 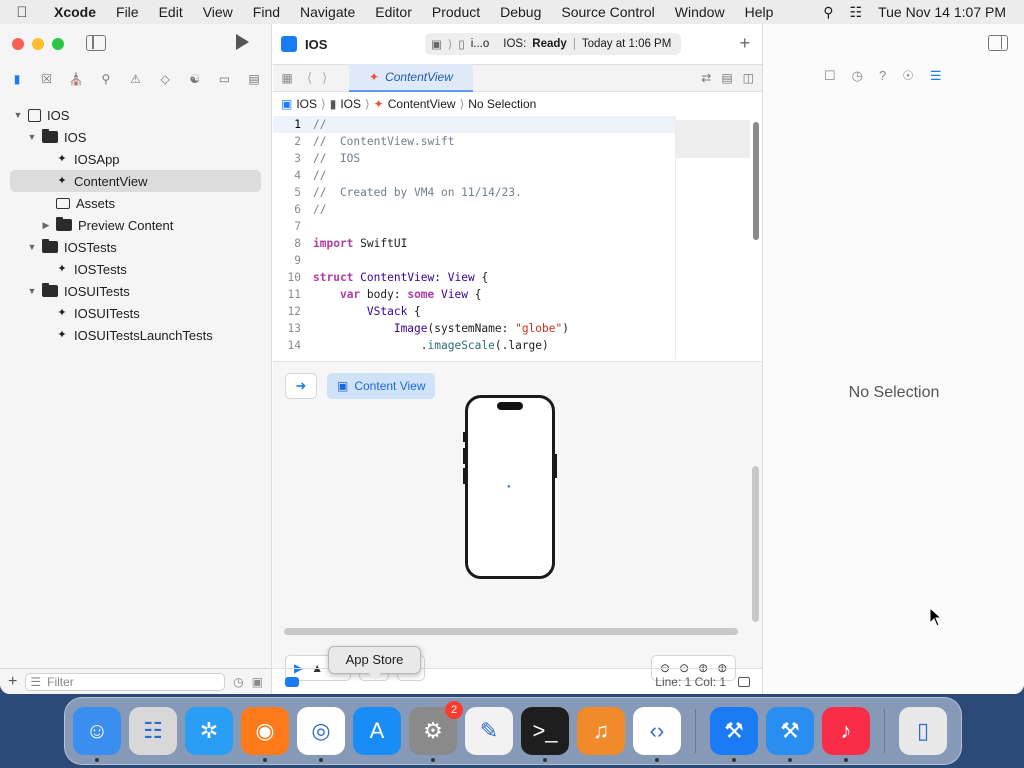 I want to click on dock-launchpad: ☷, so click(x=153, y=731).